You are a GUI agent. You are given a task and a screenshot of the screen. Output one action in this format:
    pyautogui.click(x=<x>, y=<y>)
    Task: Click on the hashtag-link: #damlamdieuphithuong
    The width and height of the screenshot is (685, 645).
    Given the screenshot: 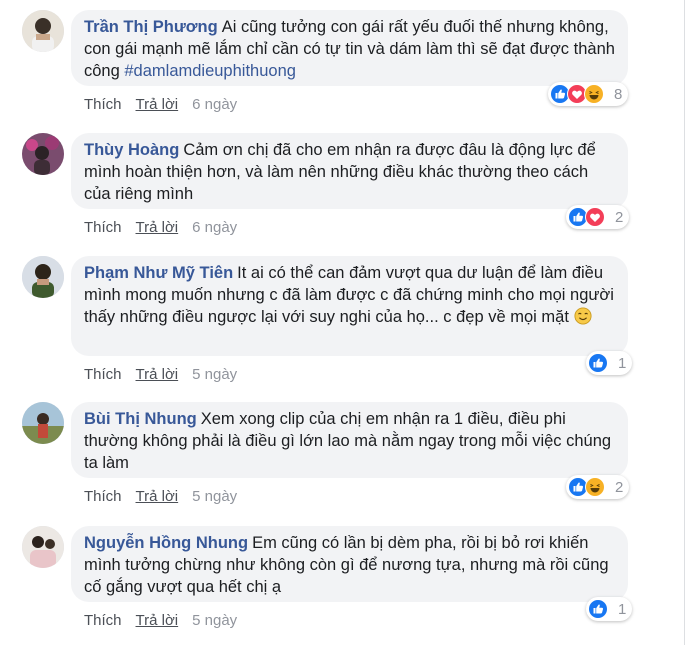 What is the action you would take?
    pyautogui.click(x=210, y=71)
    